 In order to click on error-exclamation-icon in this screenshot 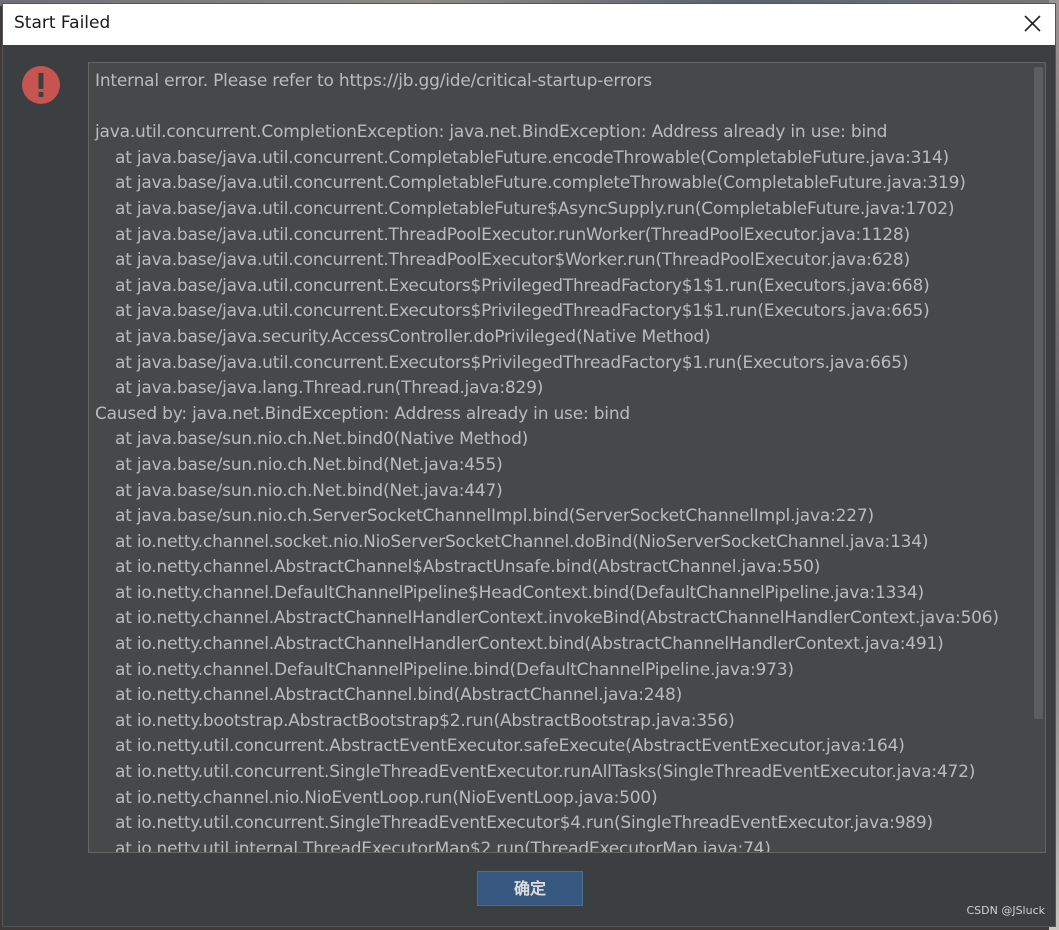, I will do `click(41, 85)`.